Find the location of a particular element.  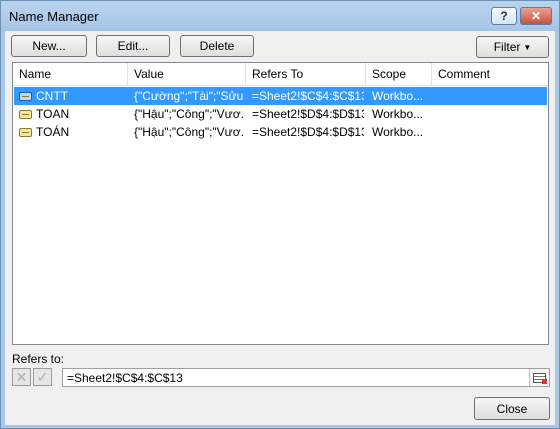

chevron-down-icon: ▼ is located at coordinates (527, 47).